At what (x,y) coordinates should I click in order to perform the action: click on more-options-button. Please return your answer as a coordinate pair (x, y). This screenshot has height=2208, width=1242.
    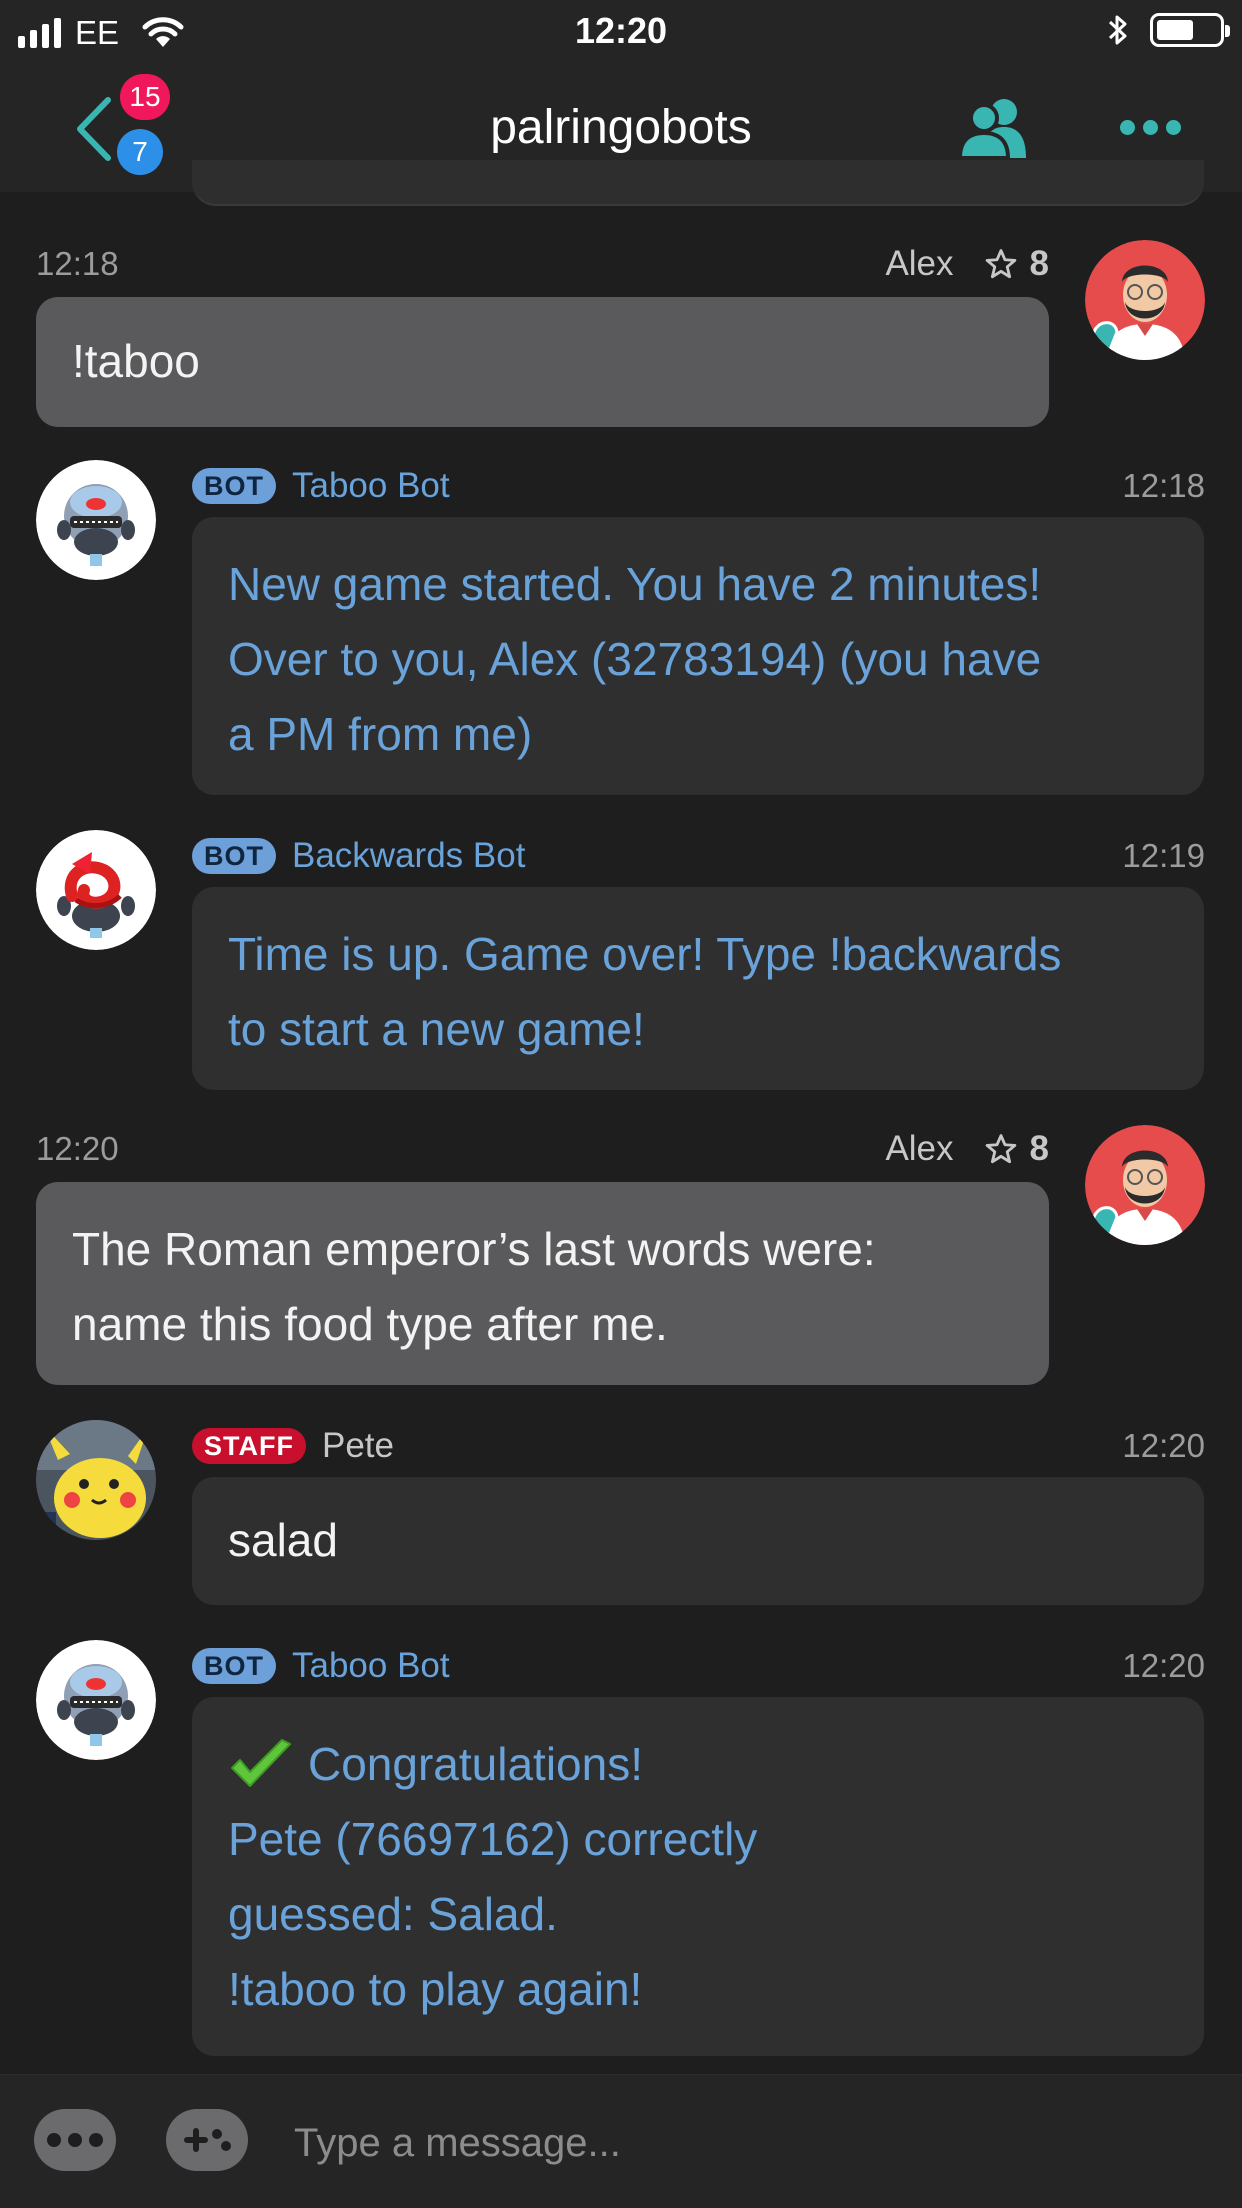
    Looking at the image, I should click on (1151, 127).